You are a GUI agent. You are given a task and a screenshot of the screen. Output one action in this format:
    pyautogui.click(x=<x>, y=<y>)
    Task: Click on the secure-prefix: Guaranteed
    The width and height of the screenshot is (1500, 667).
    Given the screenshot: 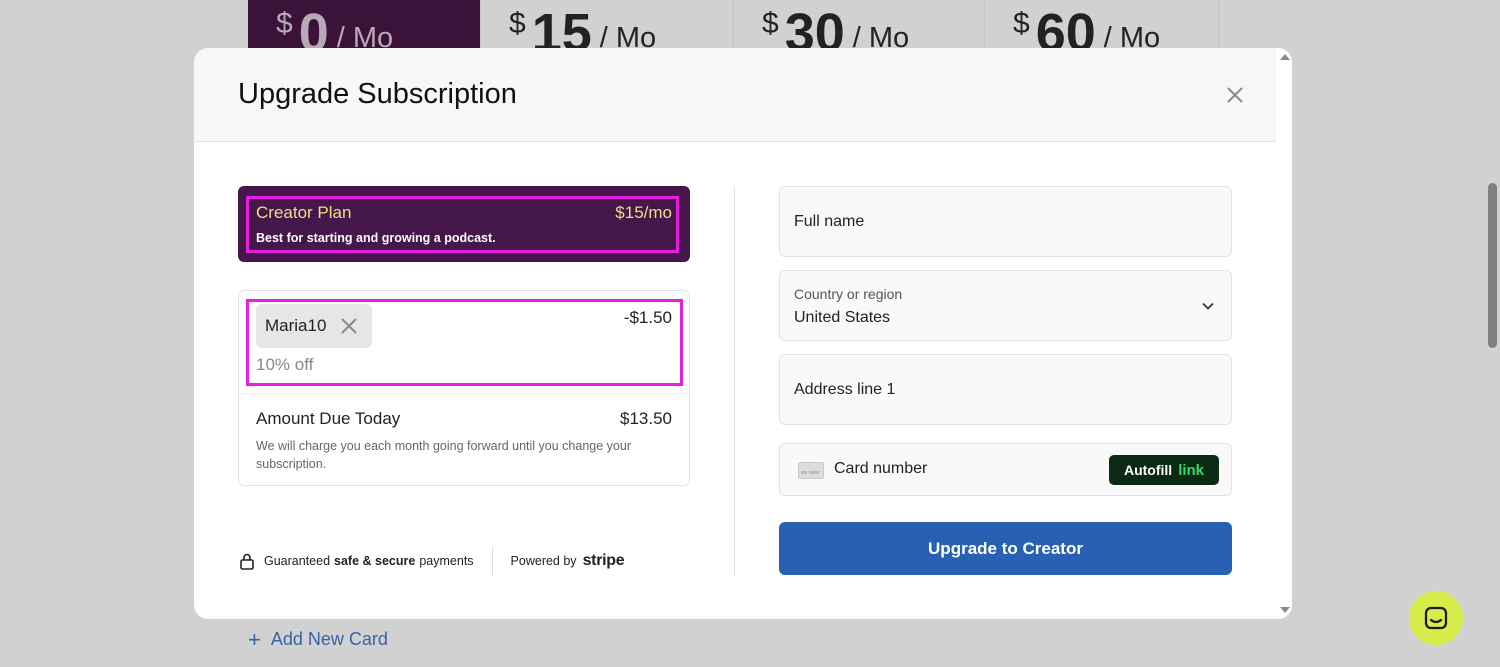 What is the action you would take?
    pyautogui.click(x=297, y=561)
    